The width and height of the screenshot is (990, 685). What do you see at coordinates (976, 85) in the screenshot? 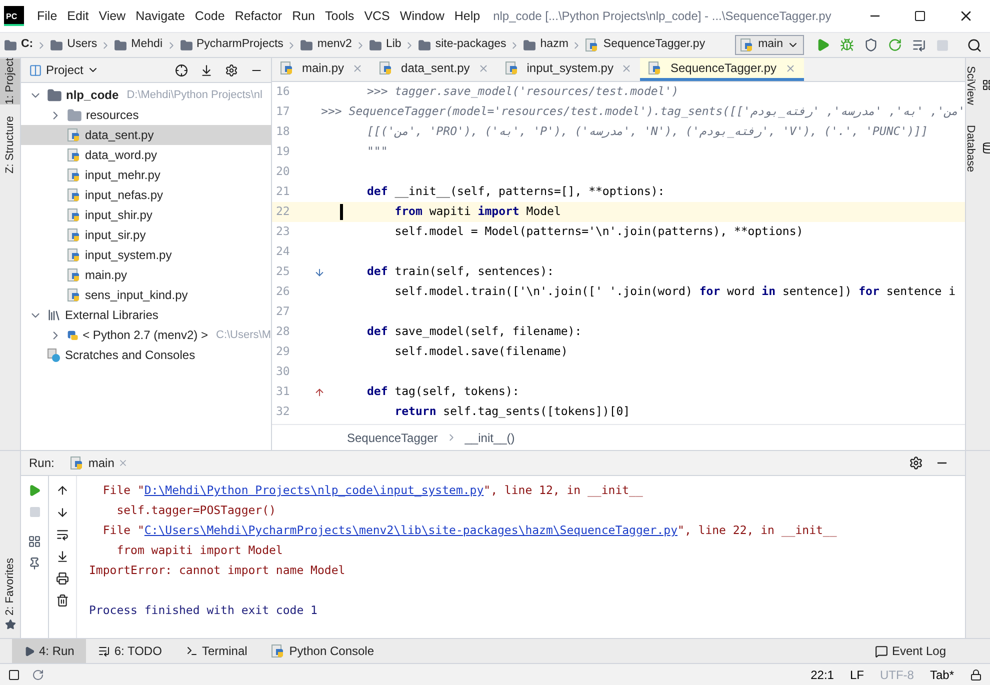
I see `tool-window-tab: SciView` at bounding box center [976, 85].